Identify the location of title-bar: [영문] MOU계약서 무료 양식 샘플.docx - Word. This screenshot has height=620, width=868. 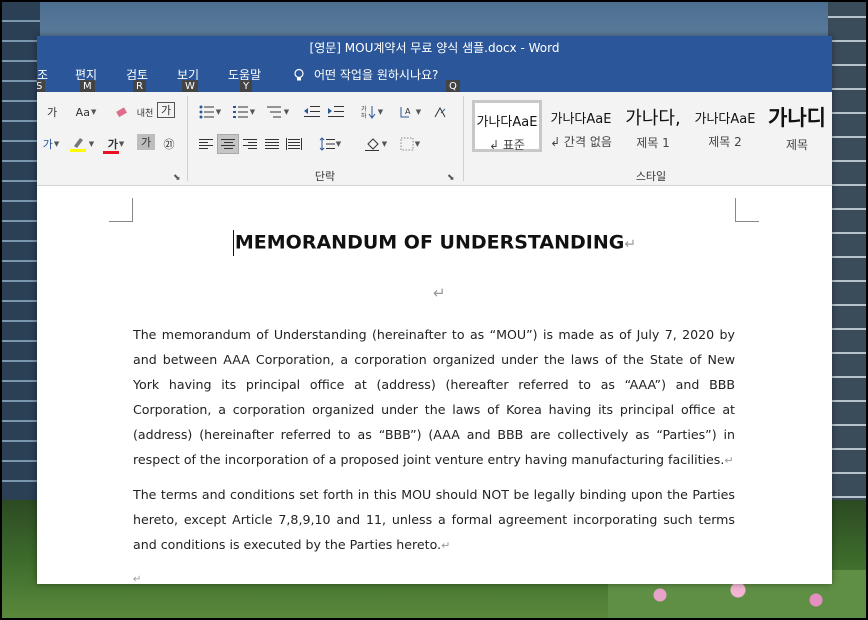
(434, 47).